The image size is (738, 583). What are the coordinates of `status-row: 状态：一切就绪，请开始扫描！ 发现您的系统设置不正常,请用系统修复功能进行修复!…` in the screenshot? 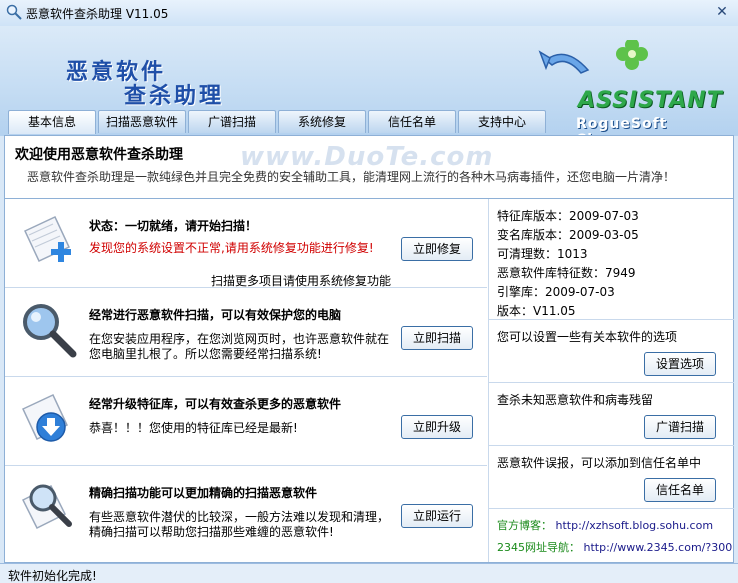 It's located at (246, 243).